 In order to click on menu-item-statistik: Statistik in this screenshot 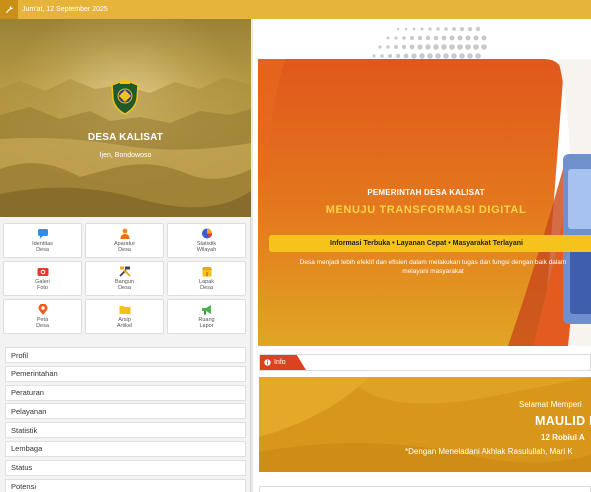, I will do `click(125, 430)`.